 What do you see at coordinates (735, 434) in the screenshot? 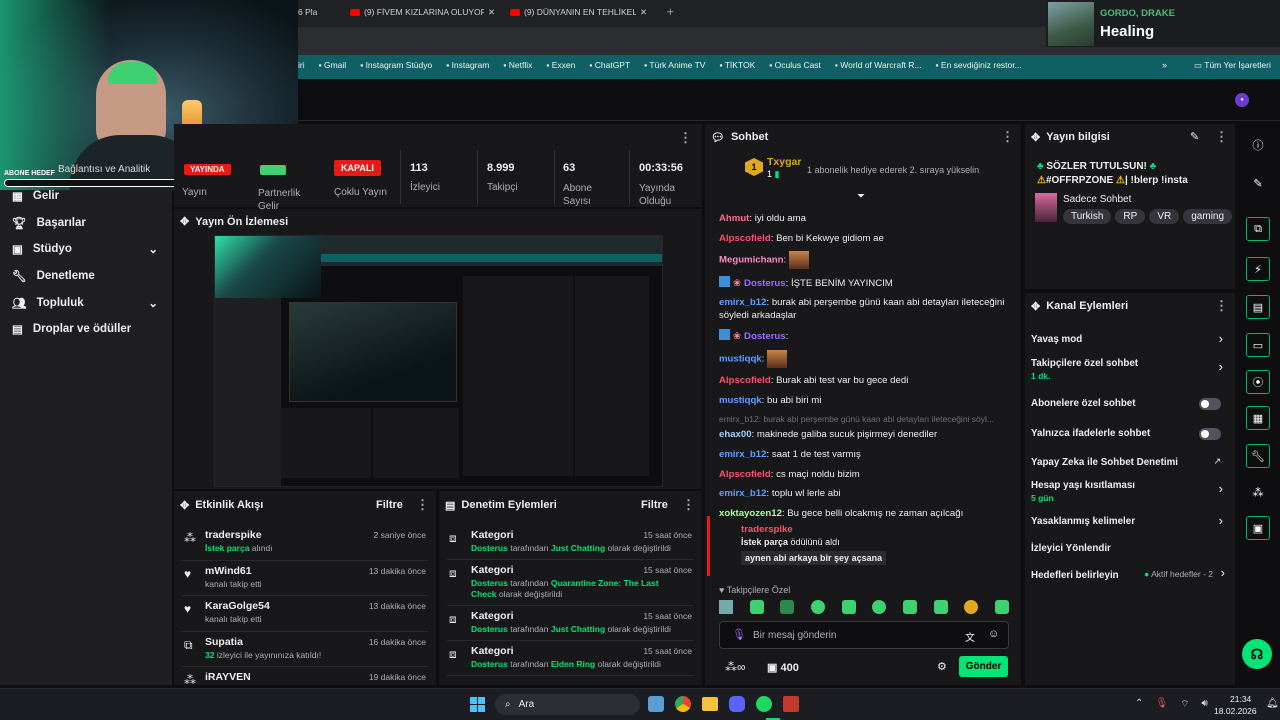
I see `chat-username: ehax00` at bounding box center [735, 434].